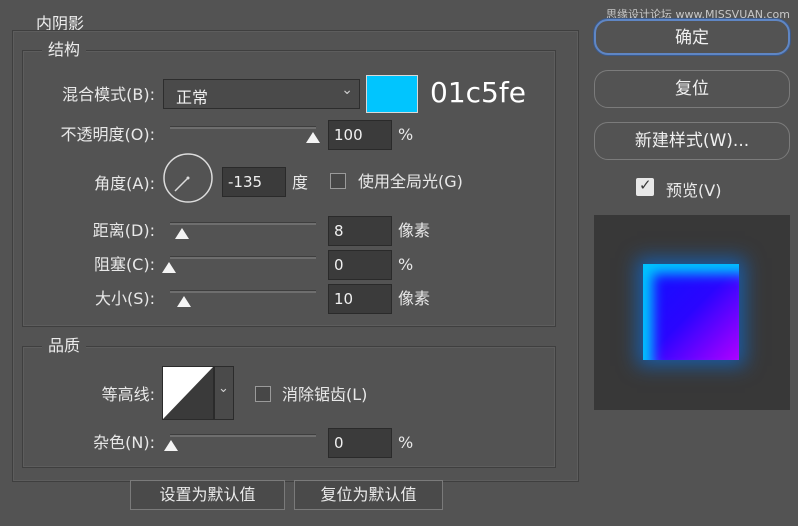 Image resolution: width=798 pixels, height=526 pixels. What do you see at coordinates (694, 190) in the screenshot?
I see `preview-label: 预览(V)` at bounding box center [694, 190].